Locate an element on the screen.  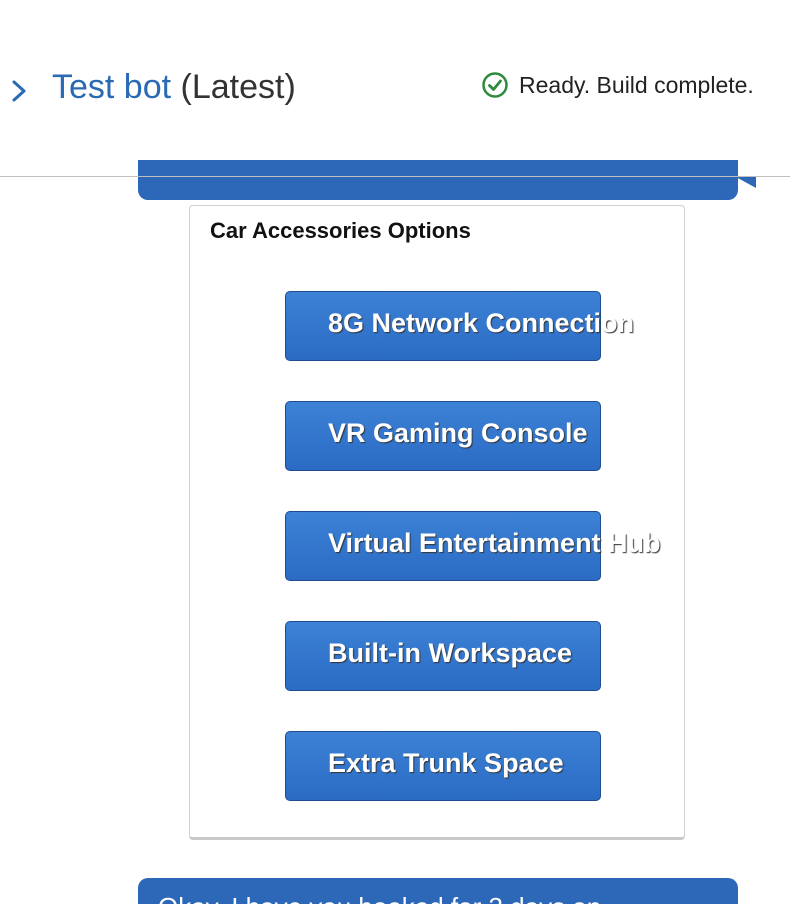
header-divider is located at coordinates (395, 176).